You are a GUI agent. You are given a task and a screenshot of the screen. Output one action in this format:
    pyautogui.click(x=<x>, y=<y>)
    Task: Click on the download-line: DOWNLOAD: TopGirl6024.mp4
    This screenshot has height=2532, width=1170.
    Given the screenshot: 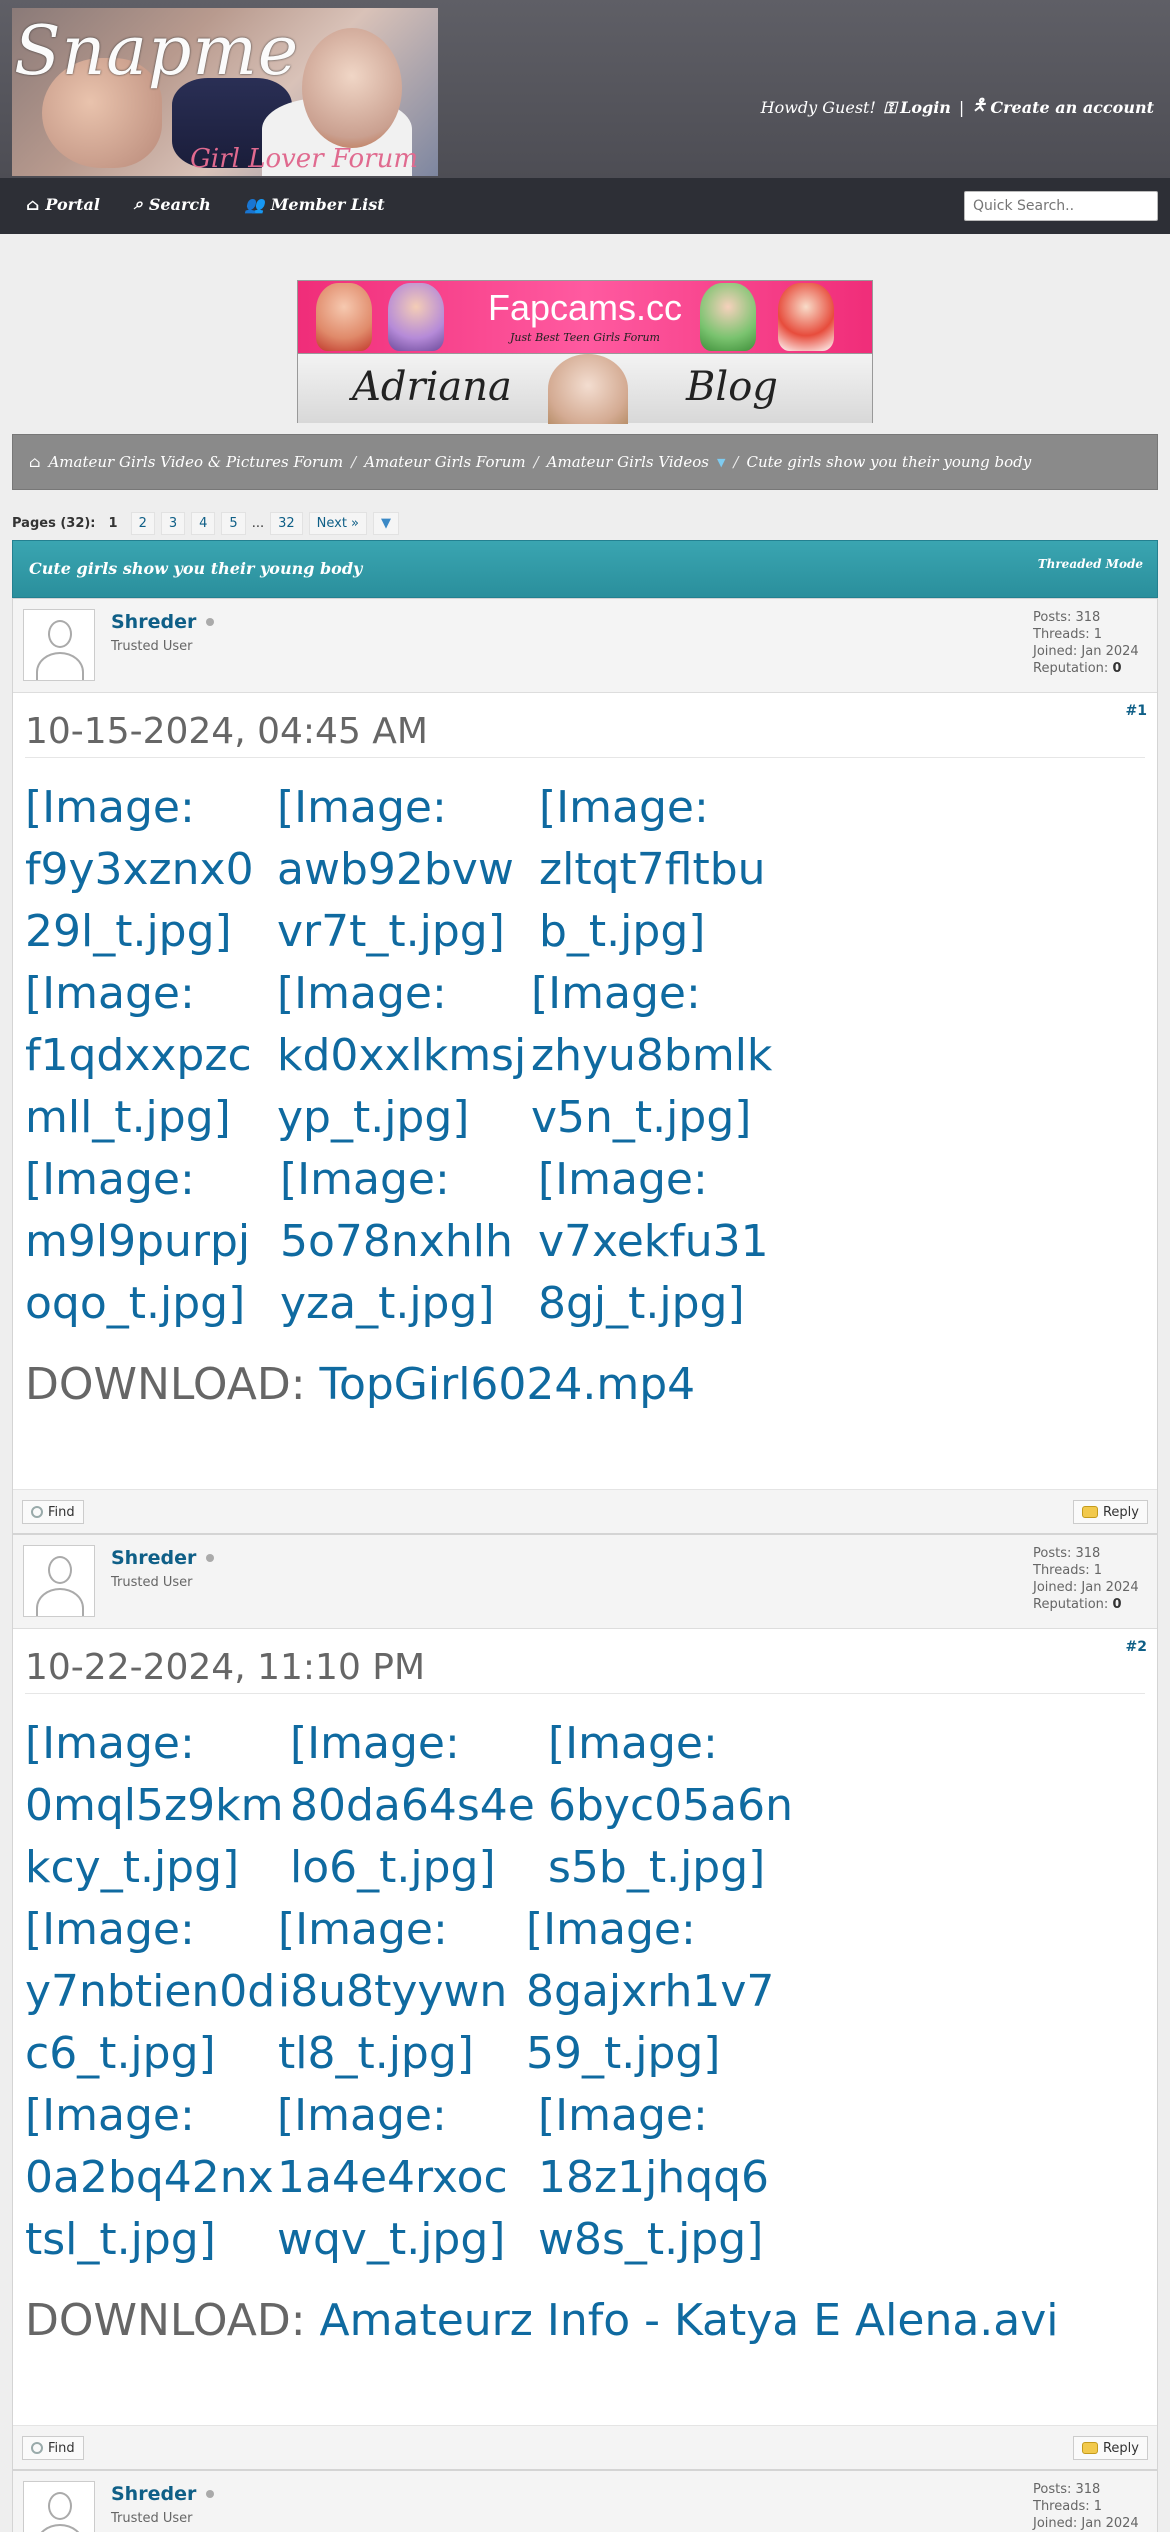 What is the action you would take?
    pyautogui.click(x=360, y=1384)
    